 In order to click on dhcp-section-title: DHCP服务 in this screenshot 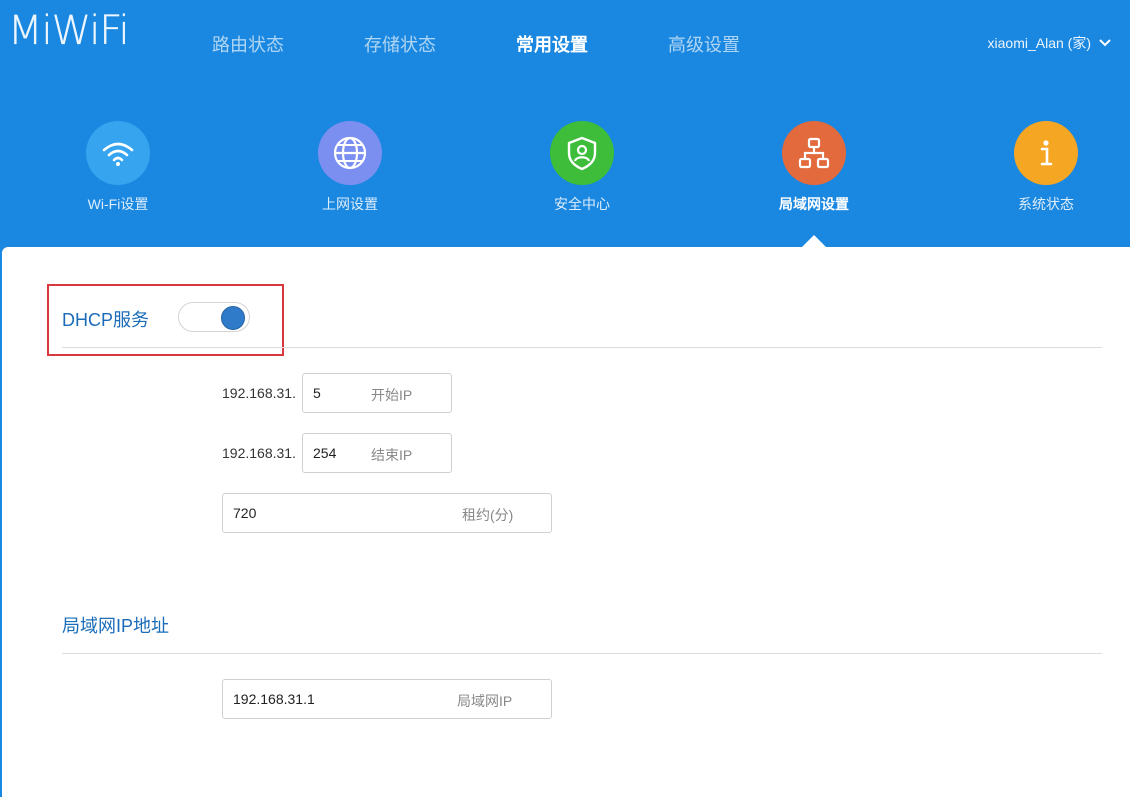, I will do `click(106, 320)`.